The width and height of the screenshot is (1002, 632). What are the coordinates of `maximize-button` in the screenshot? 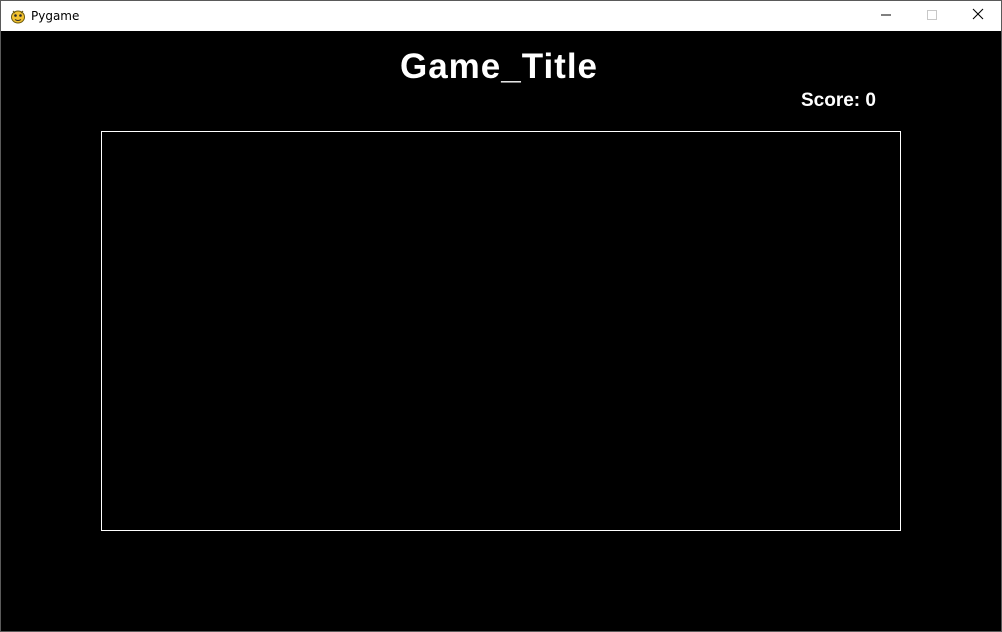 It's located at (932, 16).